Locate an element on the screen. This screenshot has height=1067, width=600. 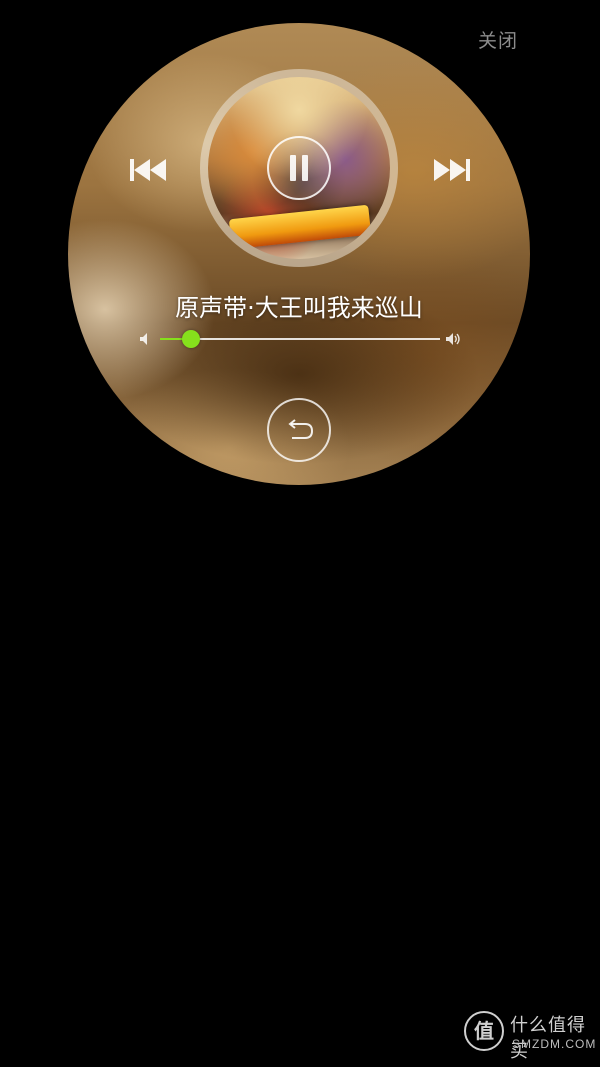
next-track-button is located at coordinates (450, 170).